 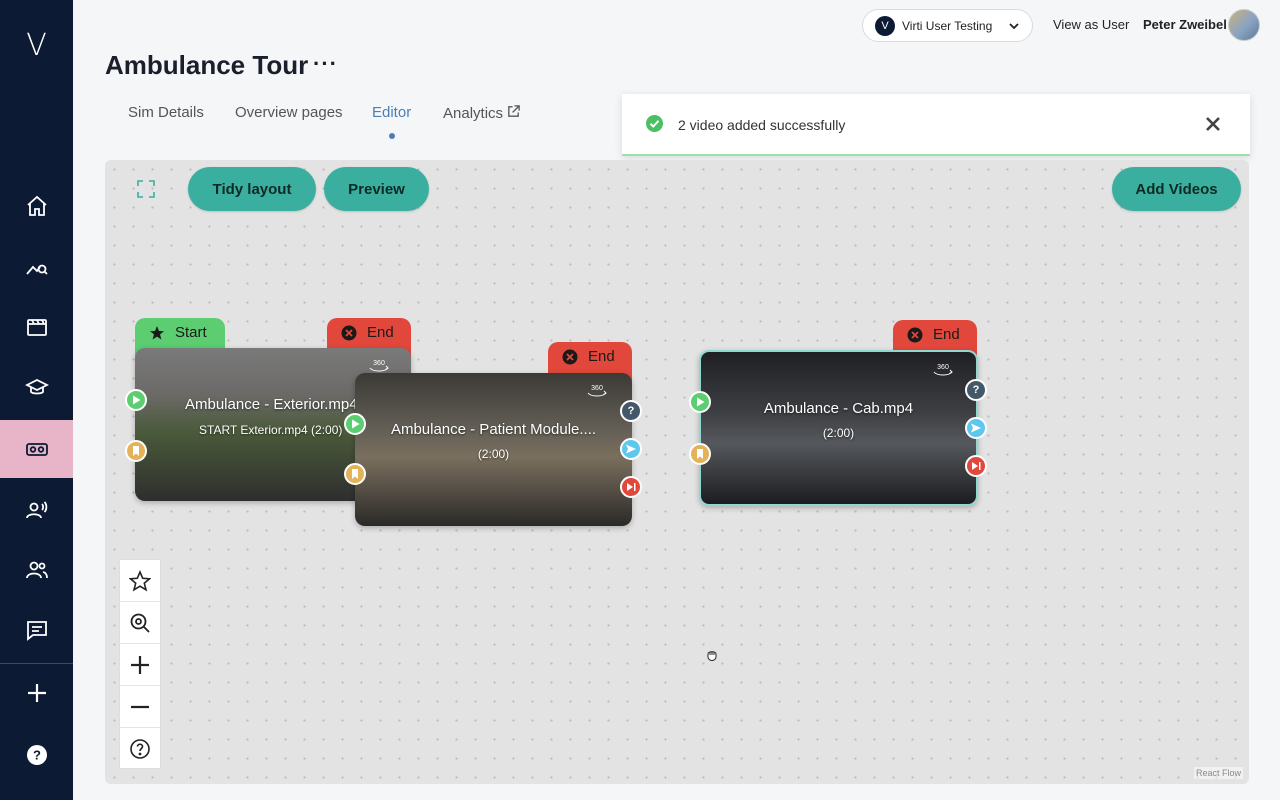 I want to click on sidebar-item-users, so click(x=36, y=570).